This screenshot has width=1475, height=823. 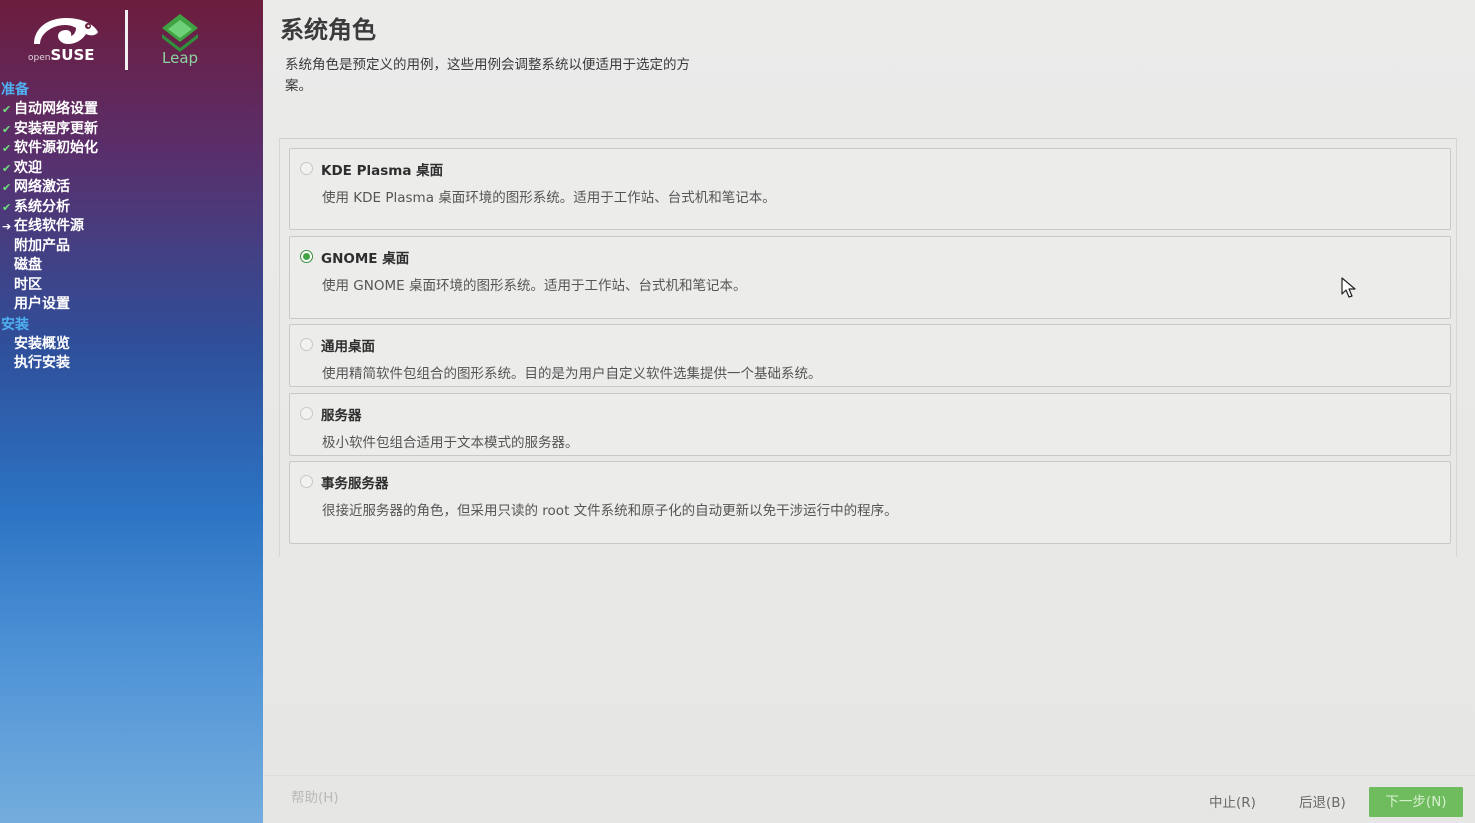 I want to click on next-button: 下一步(N), so click(x=1416, y=802).